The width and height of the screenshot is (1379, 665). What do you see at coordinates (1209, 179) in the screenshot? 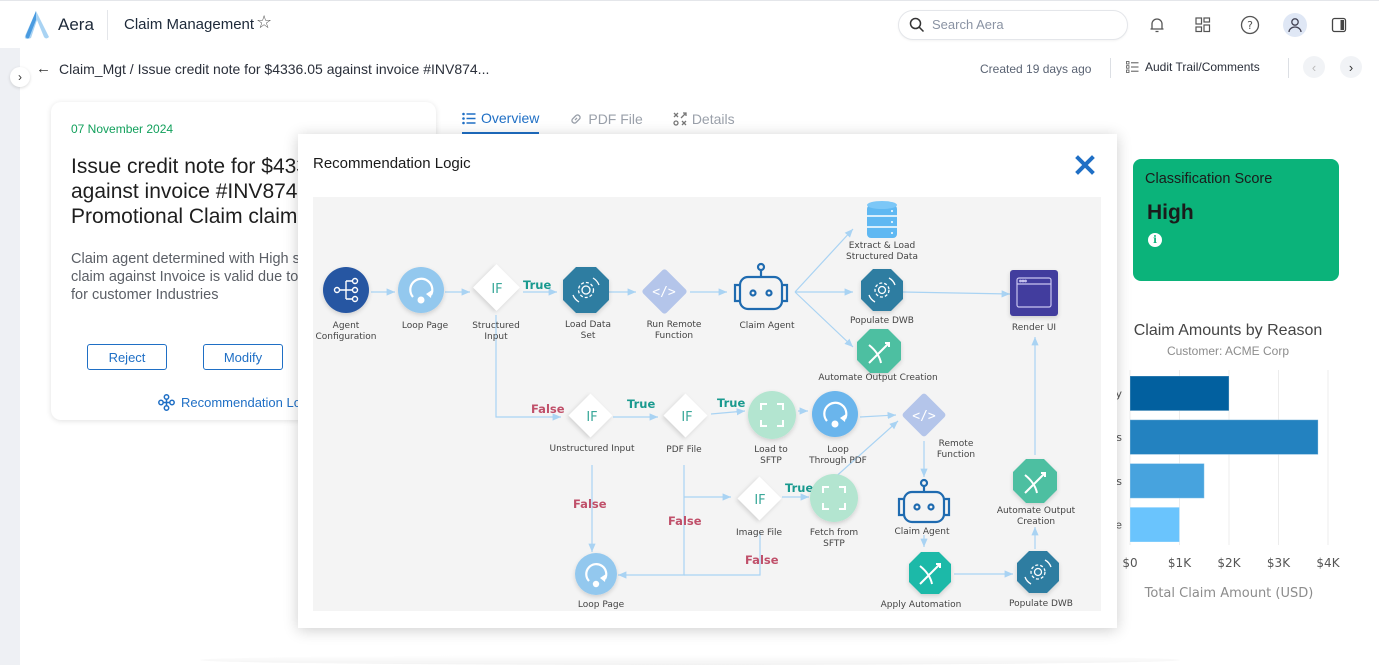
I see `classification-score-label: Classification Score` at bounding box center [1209, 179].